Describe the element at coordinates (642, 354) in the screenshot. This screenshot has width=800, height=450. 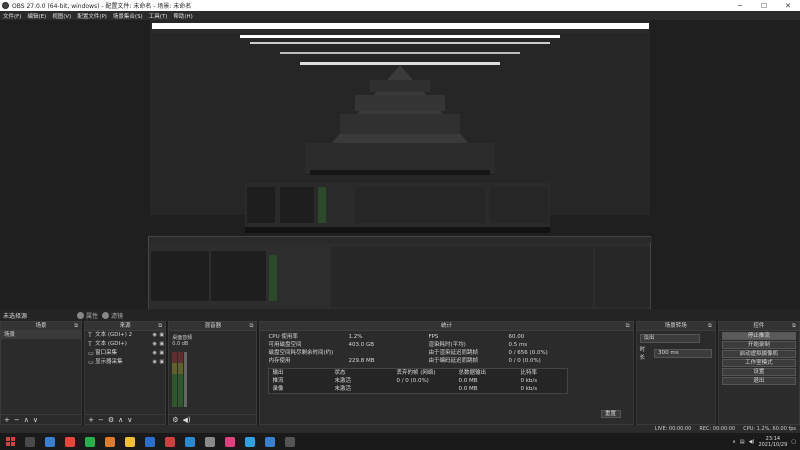
I see `duration-label: 时长` at that location.